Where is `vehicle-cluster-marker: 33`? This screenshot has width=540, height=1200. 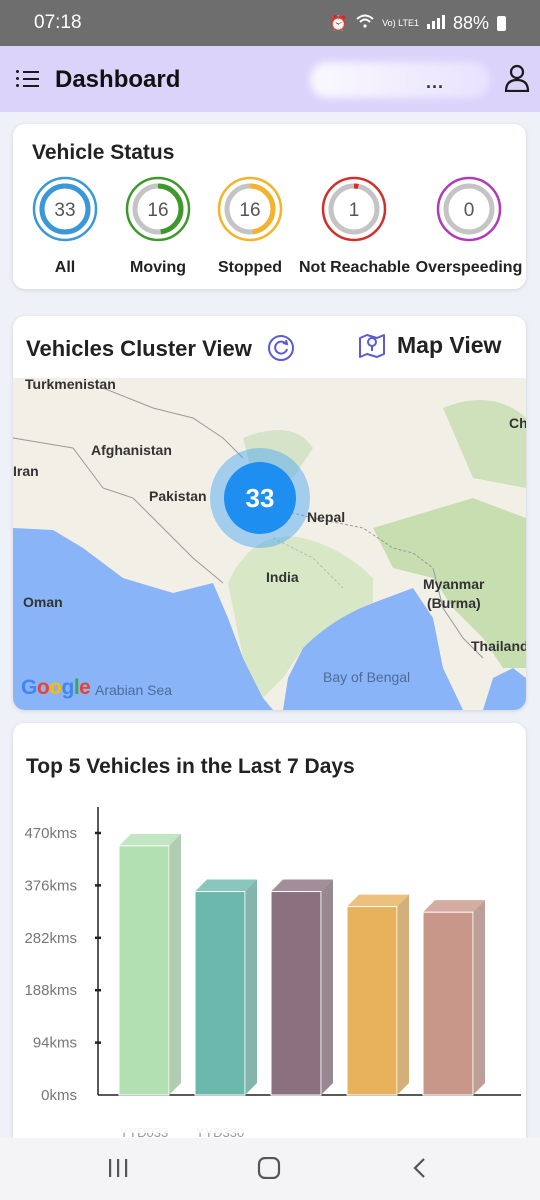
vehicle-cluster-marker: 33 is located at coordinates (260, 498).